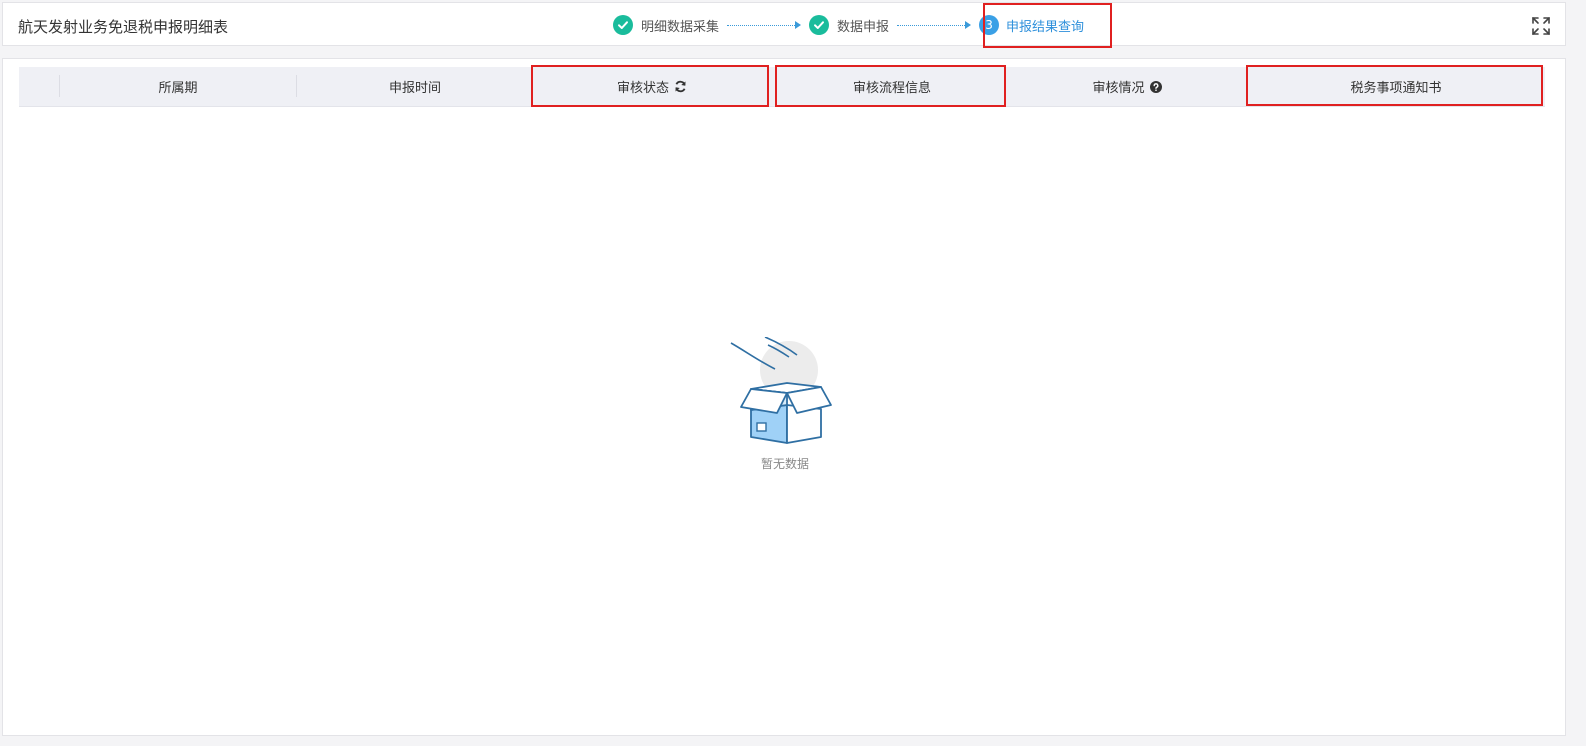 The image size is (1586, 746). I want to click on column-header-audit-result: 审核情况, so click(1127, 86).